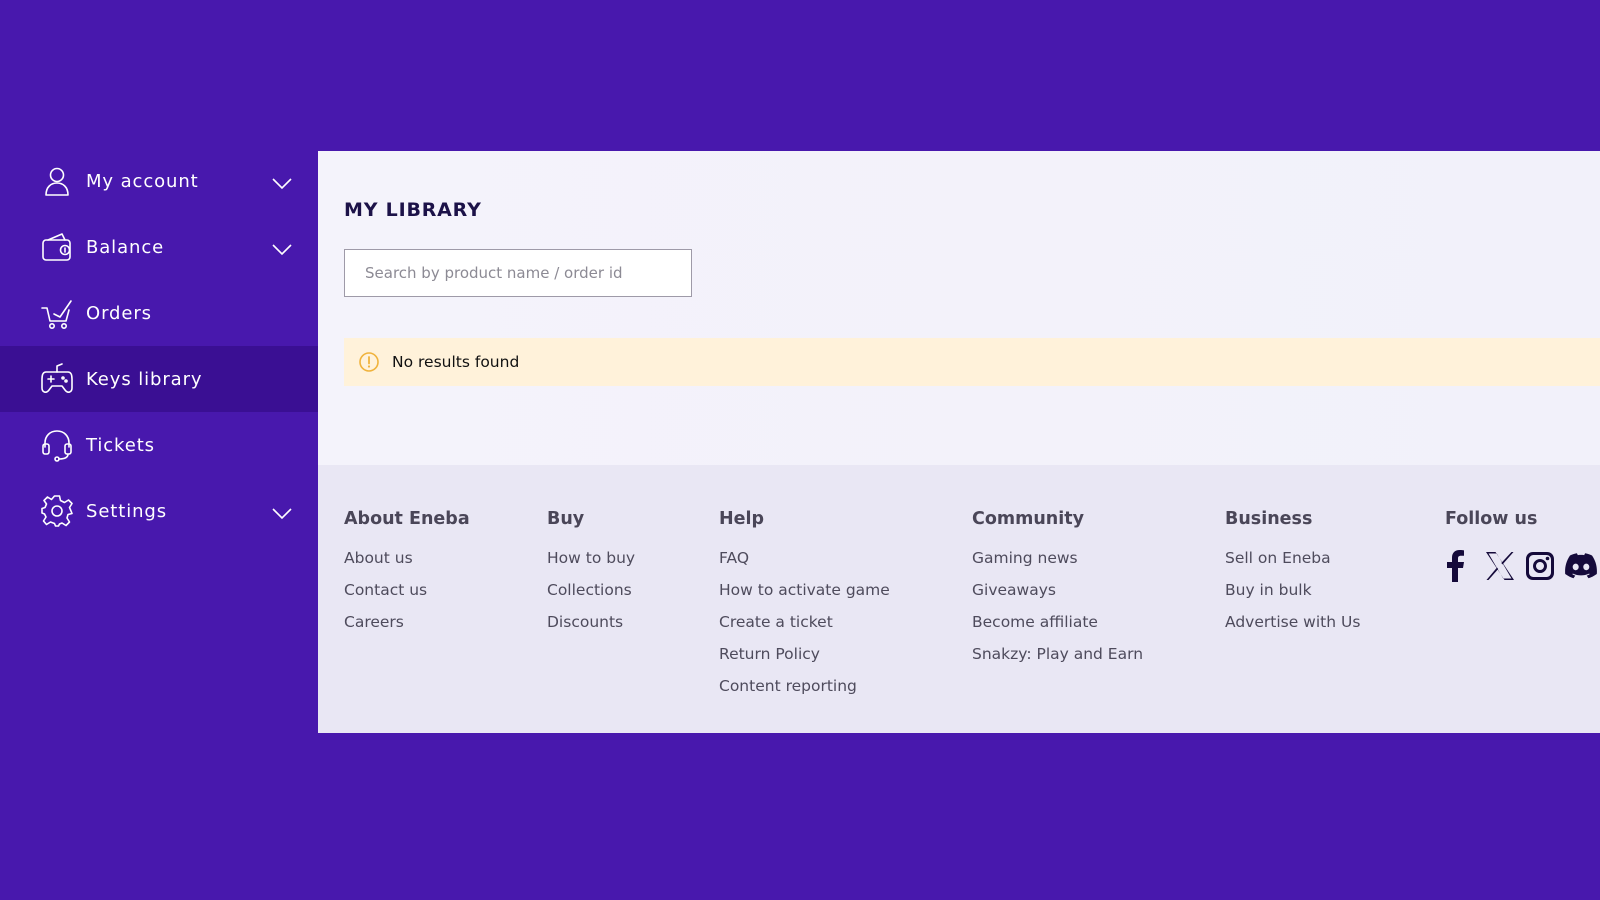  Describe the element at coordinates (742, 519) in the screenshot. I see `footer-heading: Help` at that location.